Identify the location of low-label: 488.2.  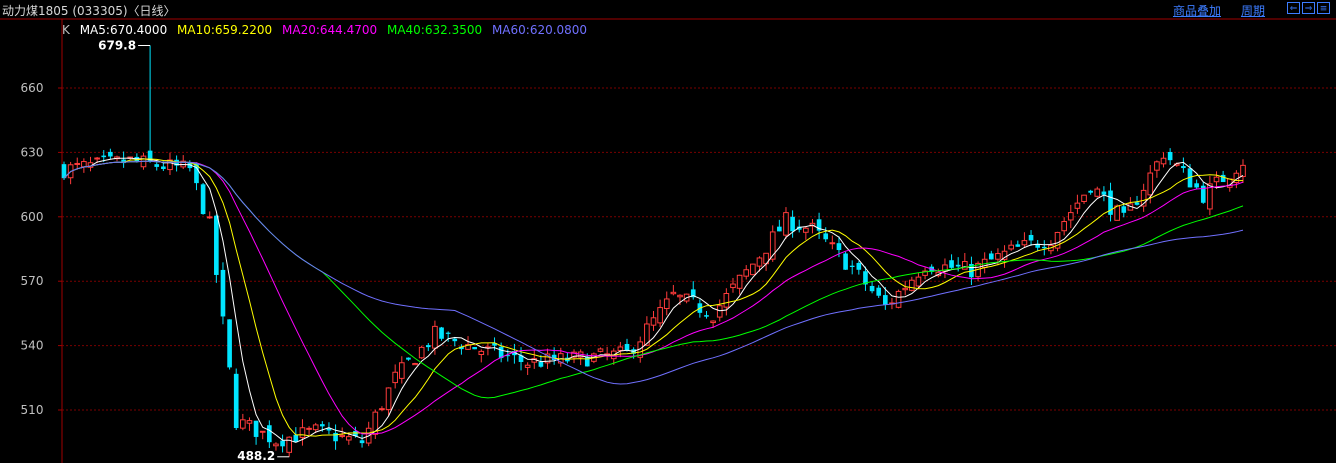
(256, 456).